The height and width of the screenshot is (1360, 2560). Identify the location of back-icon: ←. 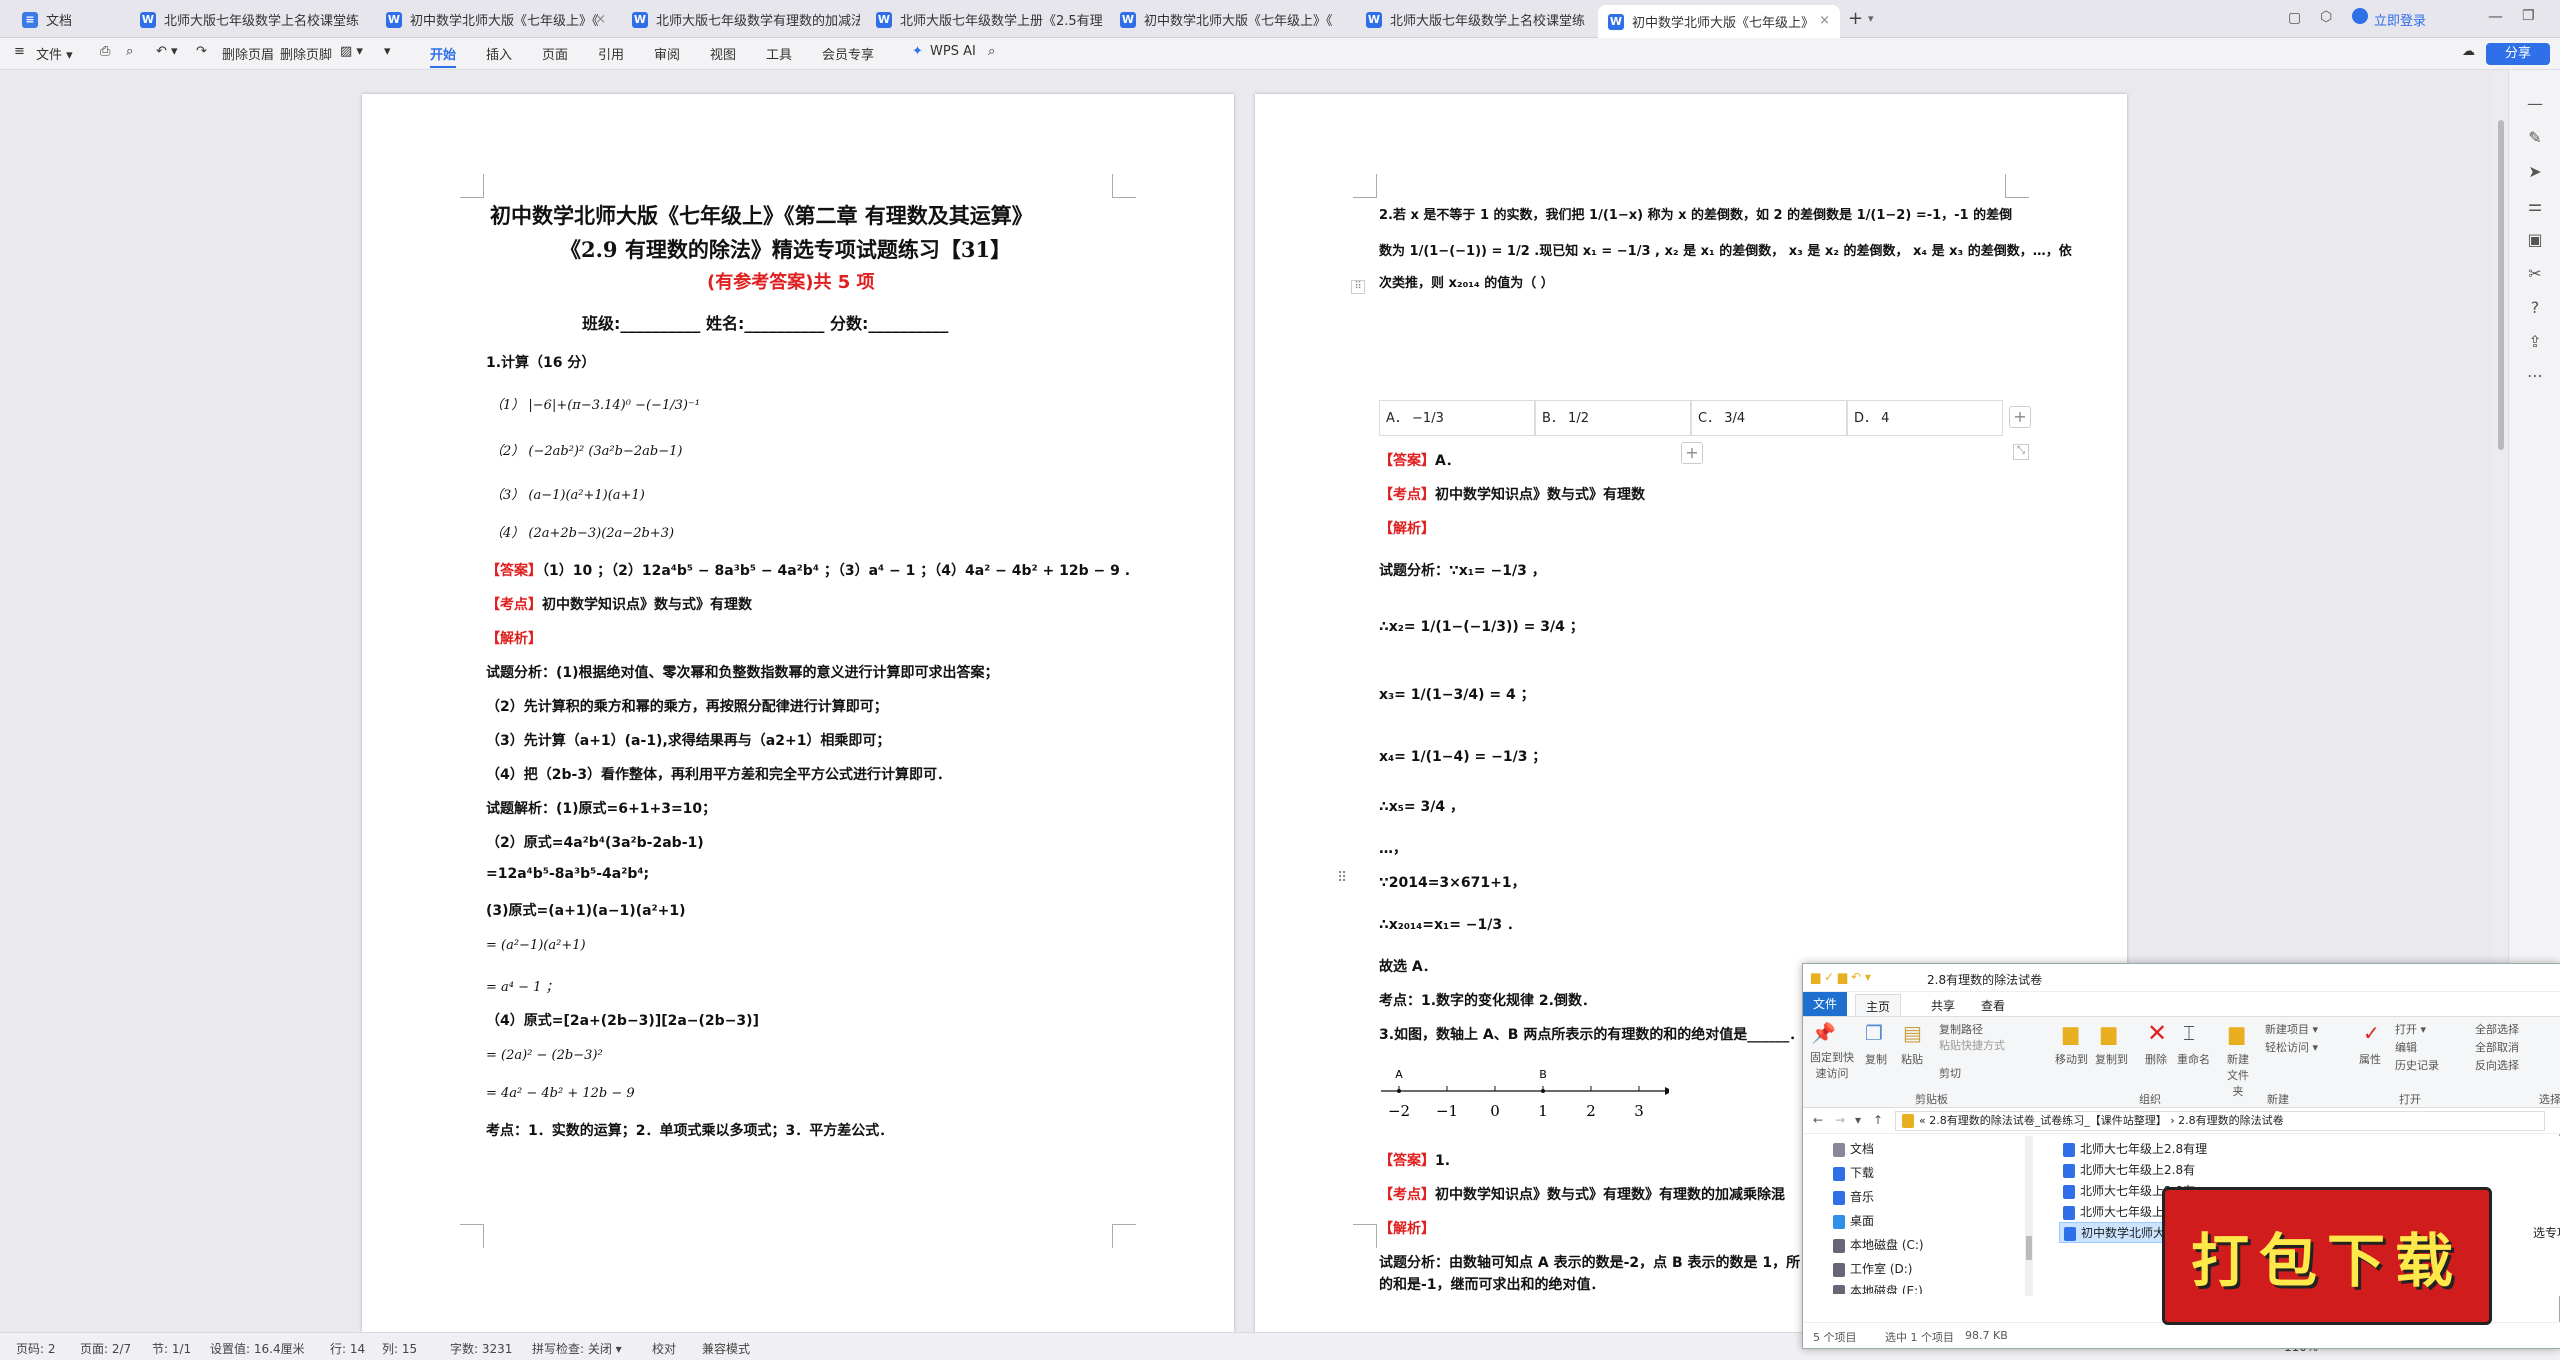
(1818, 1120).